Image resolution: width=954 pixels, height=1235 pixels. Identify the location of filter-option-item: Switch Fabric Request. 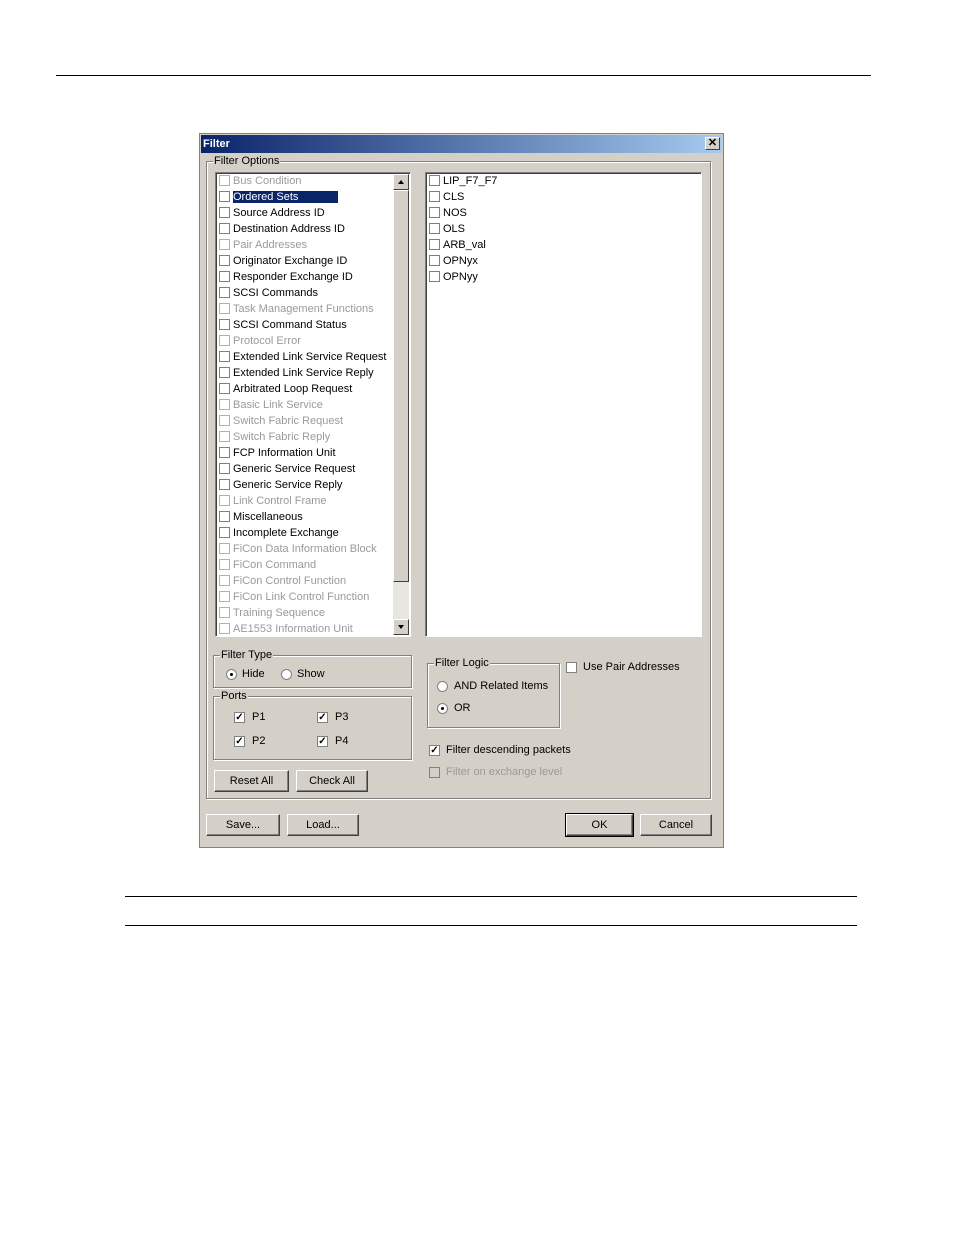
(281, 421).